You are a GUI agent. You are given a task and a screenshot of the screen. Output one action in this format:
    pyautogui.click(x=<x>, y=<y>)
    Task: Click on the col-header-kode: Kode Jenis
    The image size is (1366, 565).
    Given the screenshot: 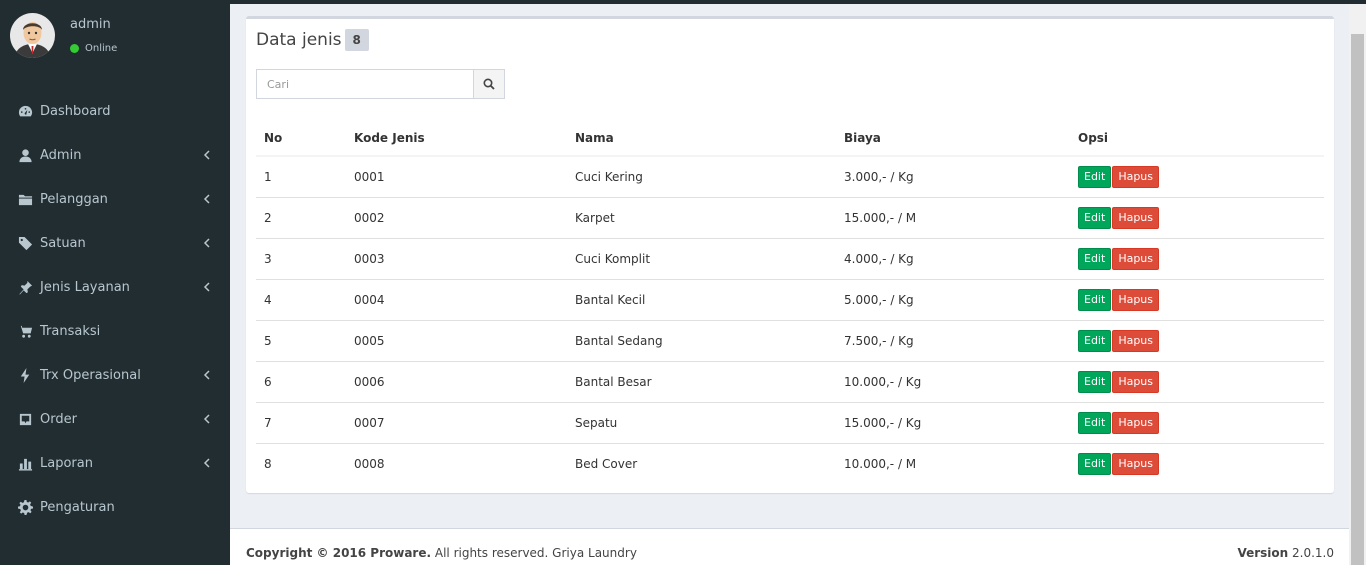 What is the action you would take?
    pyautogui.click(x=456, y=138)
    